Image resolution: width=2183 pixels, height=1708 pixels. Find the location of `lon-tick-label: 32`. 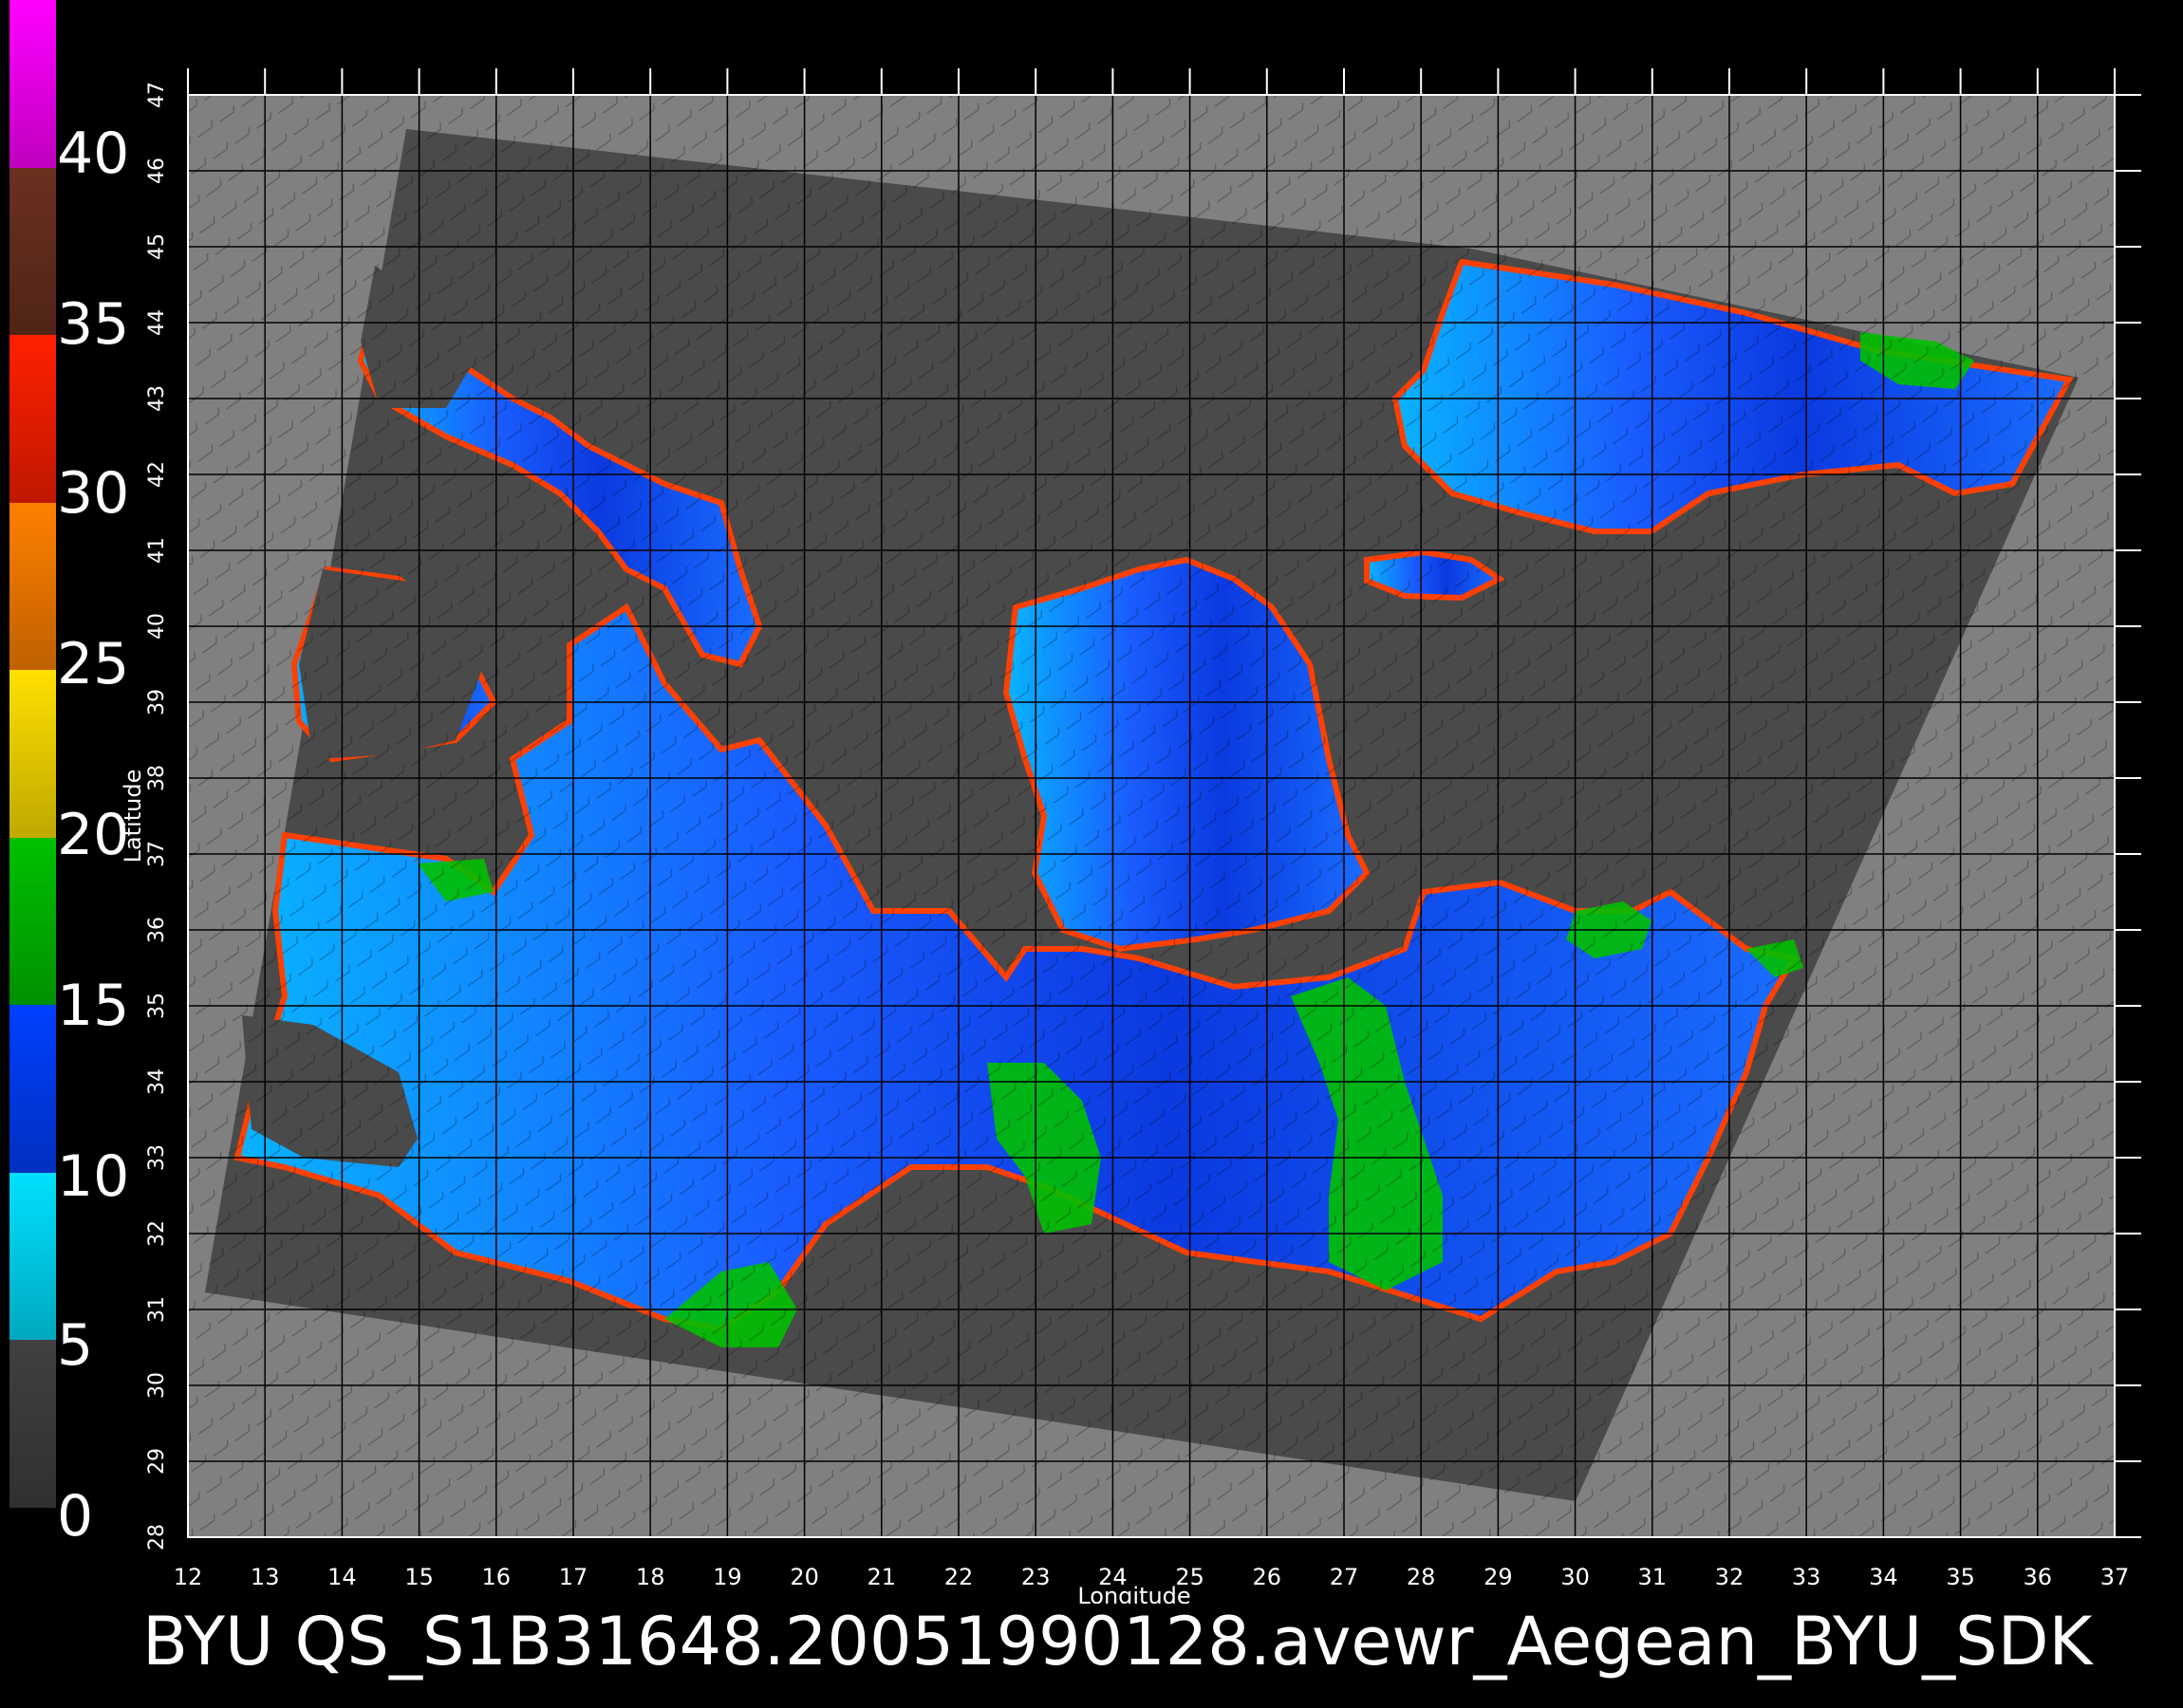

lon-tick-label: 32 is located at coordinates (1730, 1577).